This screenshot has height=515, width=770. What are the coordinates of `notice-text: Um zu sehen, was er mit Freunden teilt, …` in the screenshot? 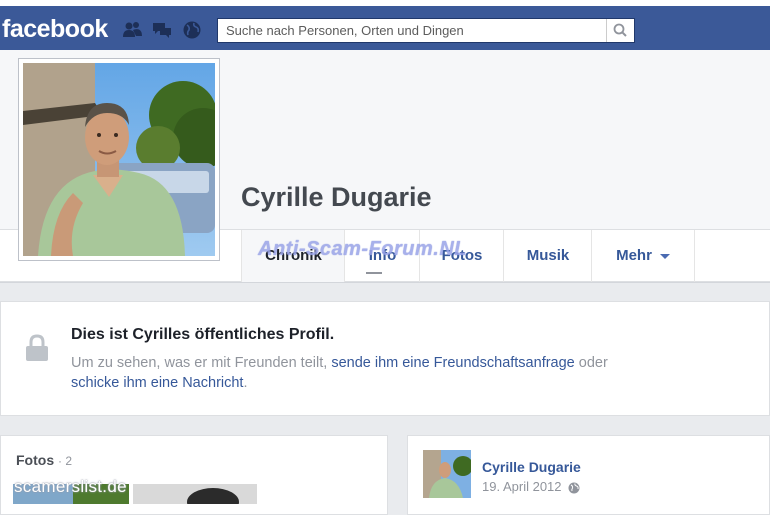 It's located at (391, 373).